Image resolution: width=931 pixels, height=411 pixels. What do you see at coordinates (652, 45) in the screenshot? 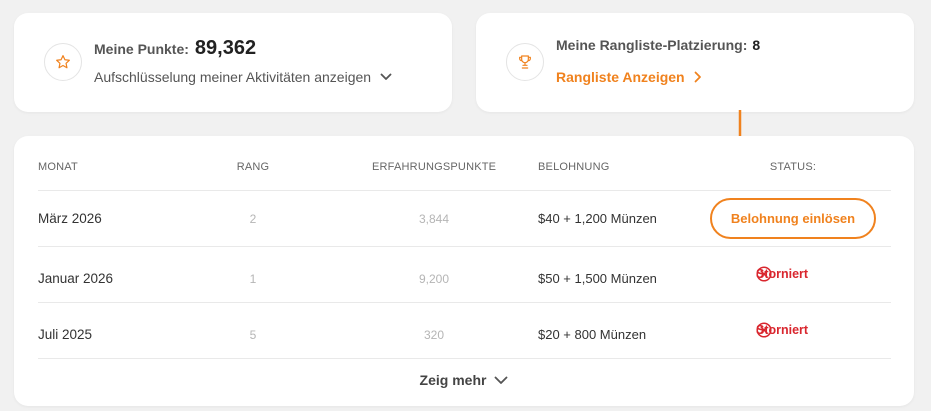
I see `rank-label: Meine Rangliste-Platzierung:` at bounding box center [652, 45].